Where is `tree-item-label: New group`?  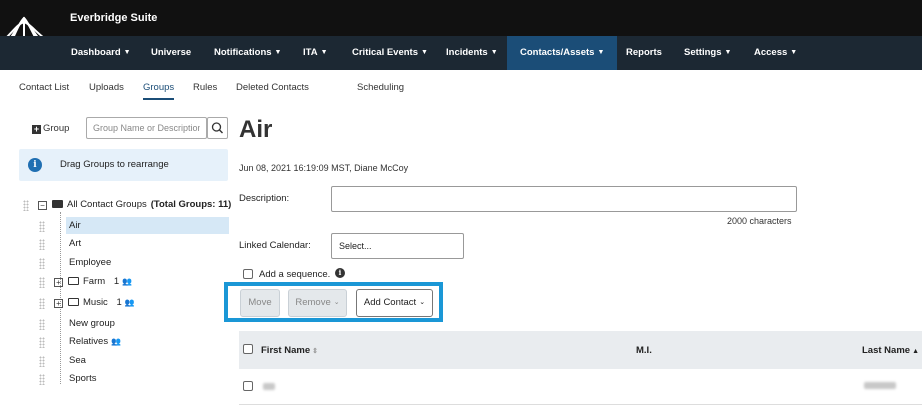
tree-item-label: New group is located at coordinates (92, 323).